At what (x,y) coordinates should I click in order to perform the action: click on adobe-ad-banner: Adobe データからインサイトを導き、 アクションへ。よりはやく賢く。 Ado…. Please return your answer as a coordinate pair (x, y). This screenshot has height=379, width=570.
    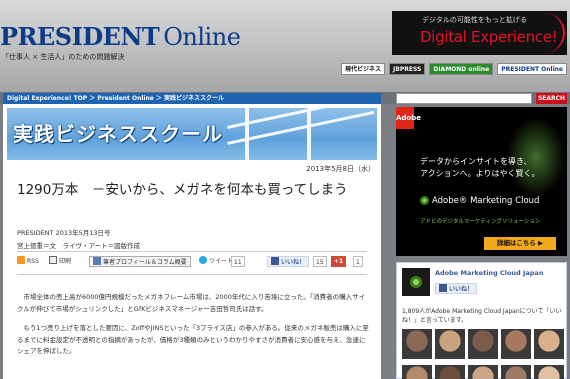
    Looking at the image, I should click on (481, 181).